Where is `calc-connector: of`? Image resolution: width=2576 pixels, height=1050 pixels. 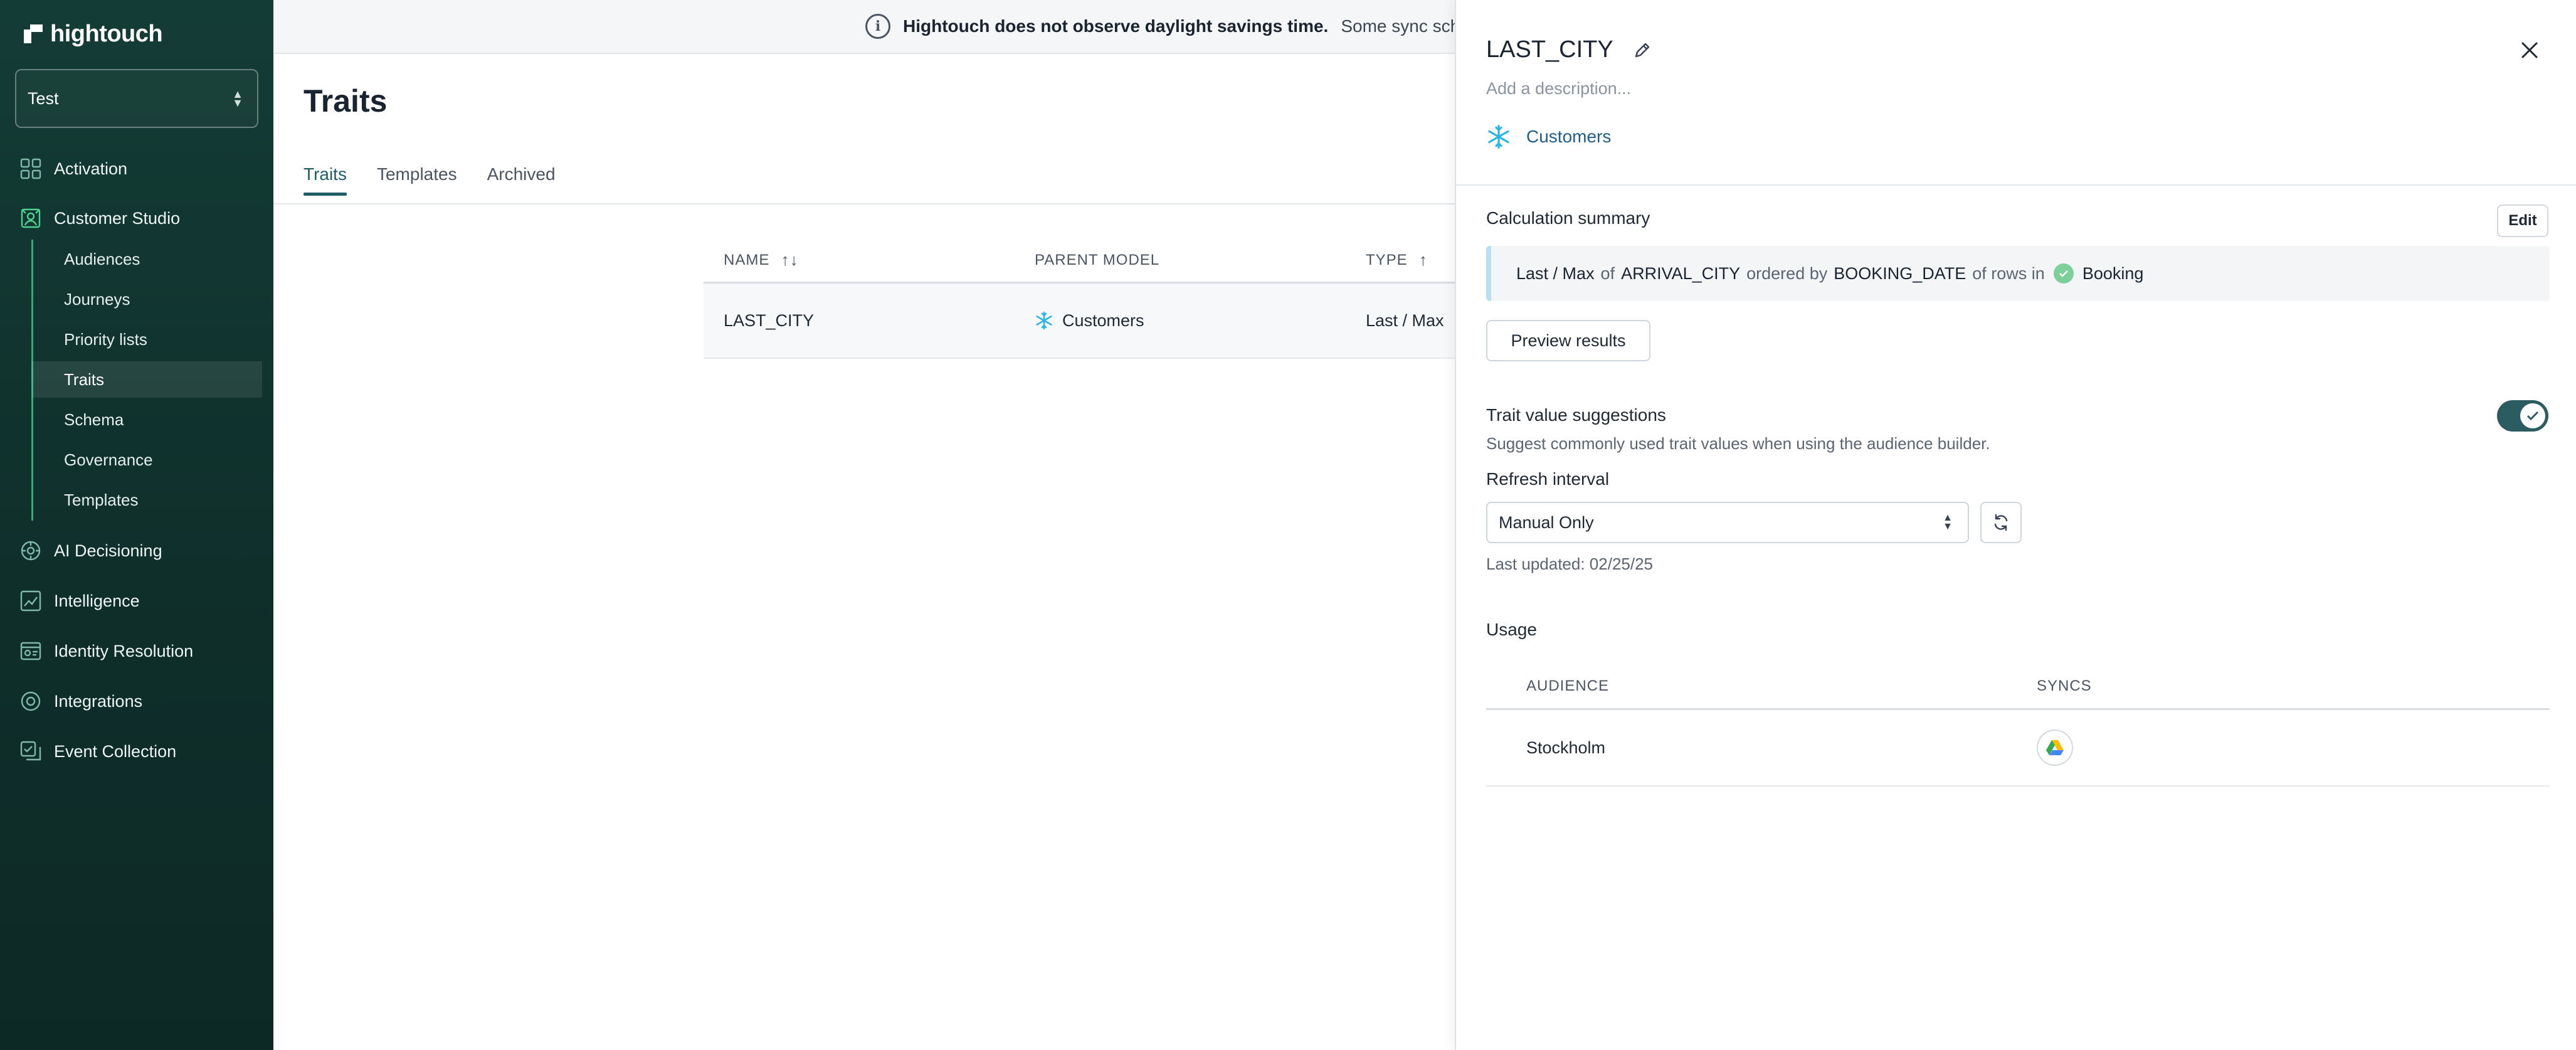 calc-connector: of is located at coordinates (1608, 273).